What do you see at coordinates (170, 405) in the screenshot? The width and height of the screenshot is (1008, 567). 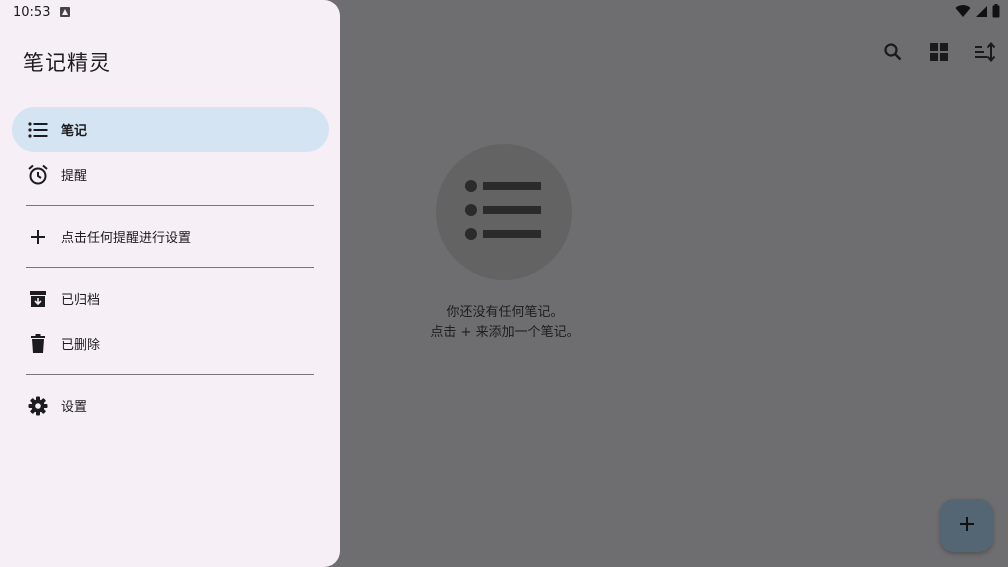 I see `nav-item-settings: 设置` at bounding box center [170, 405].